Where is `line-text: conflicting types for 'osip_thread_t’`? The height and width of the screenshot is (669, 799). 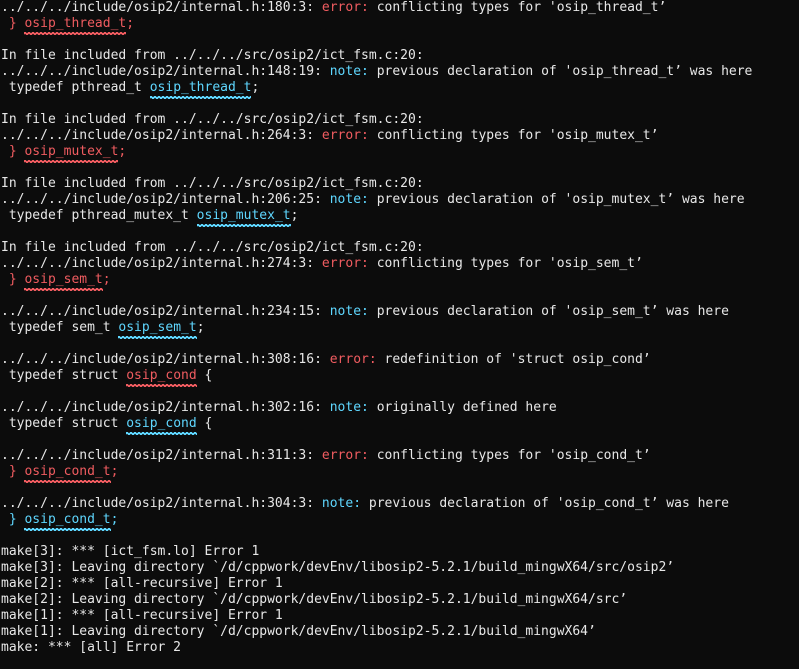 line-text: conflicting types for 'osip_thread_t’ is located at coordinates (521, 7).